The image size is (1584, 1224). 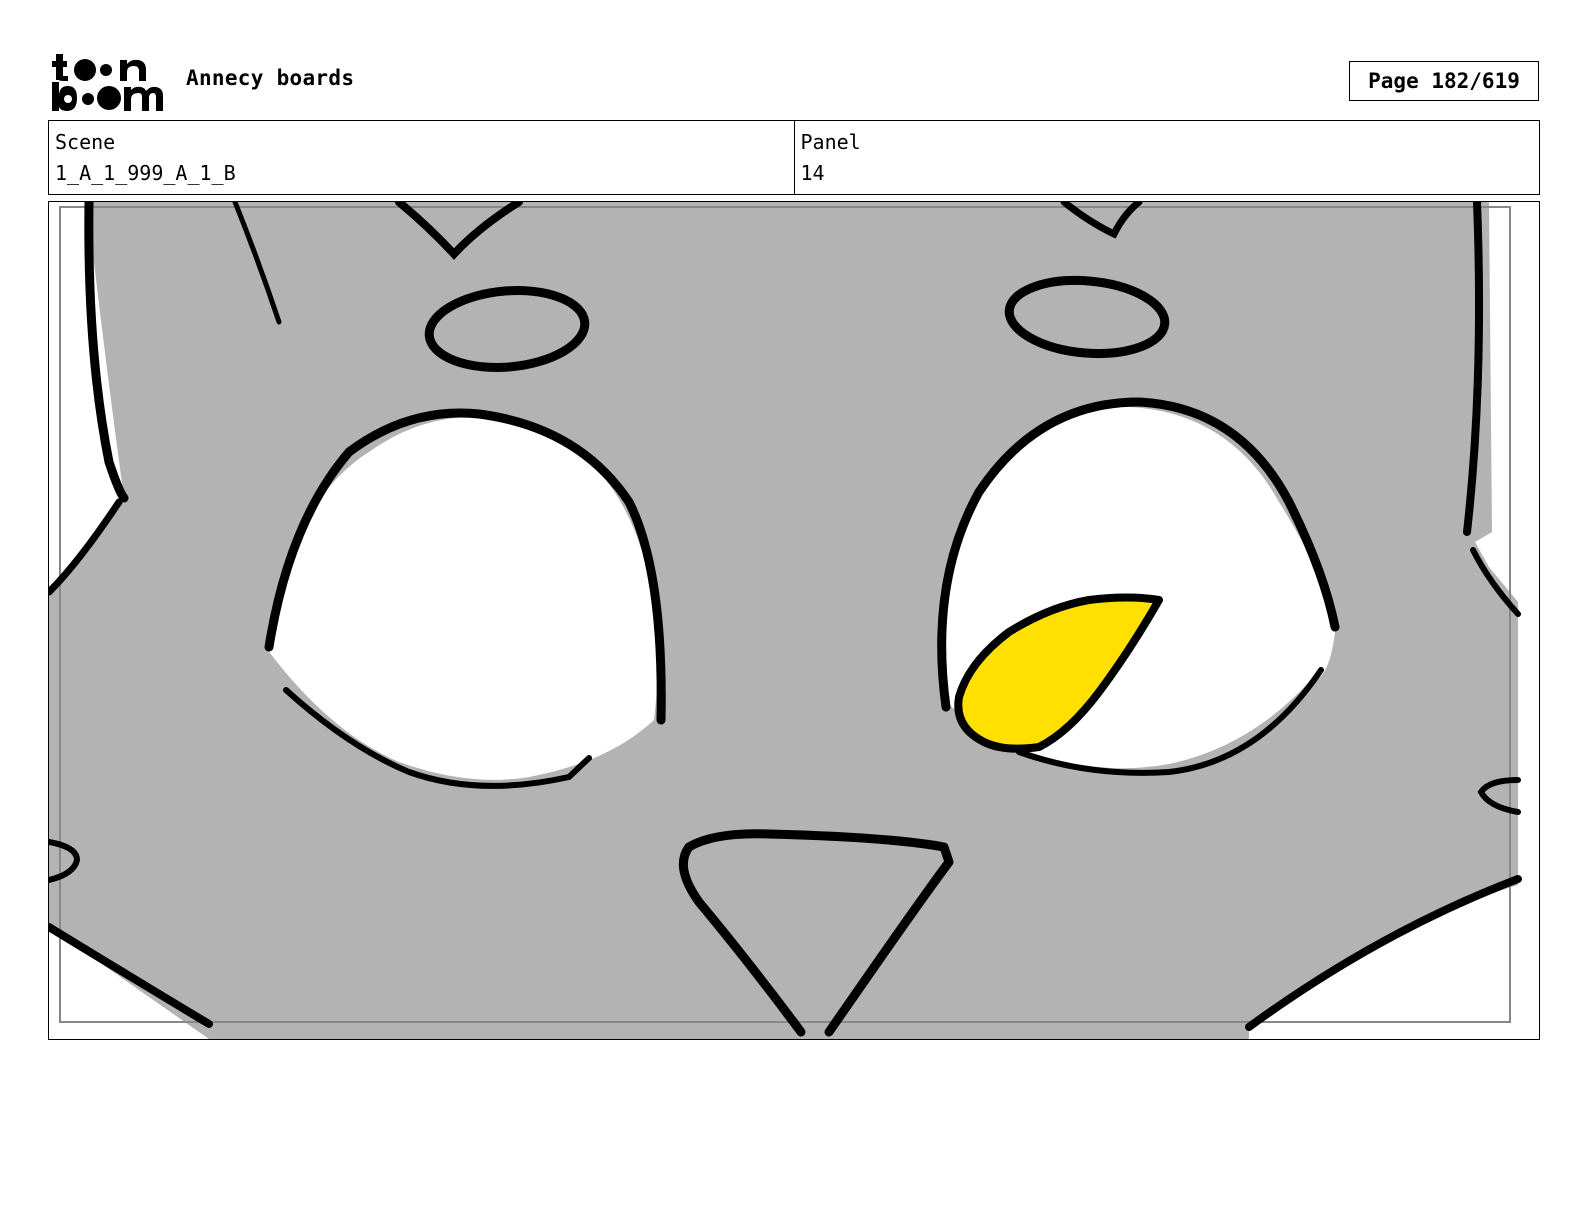 I want to click on scene-label: Scene, so click(x=85, y=142).